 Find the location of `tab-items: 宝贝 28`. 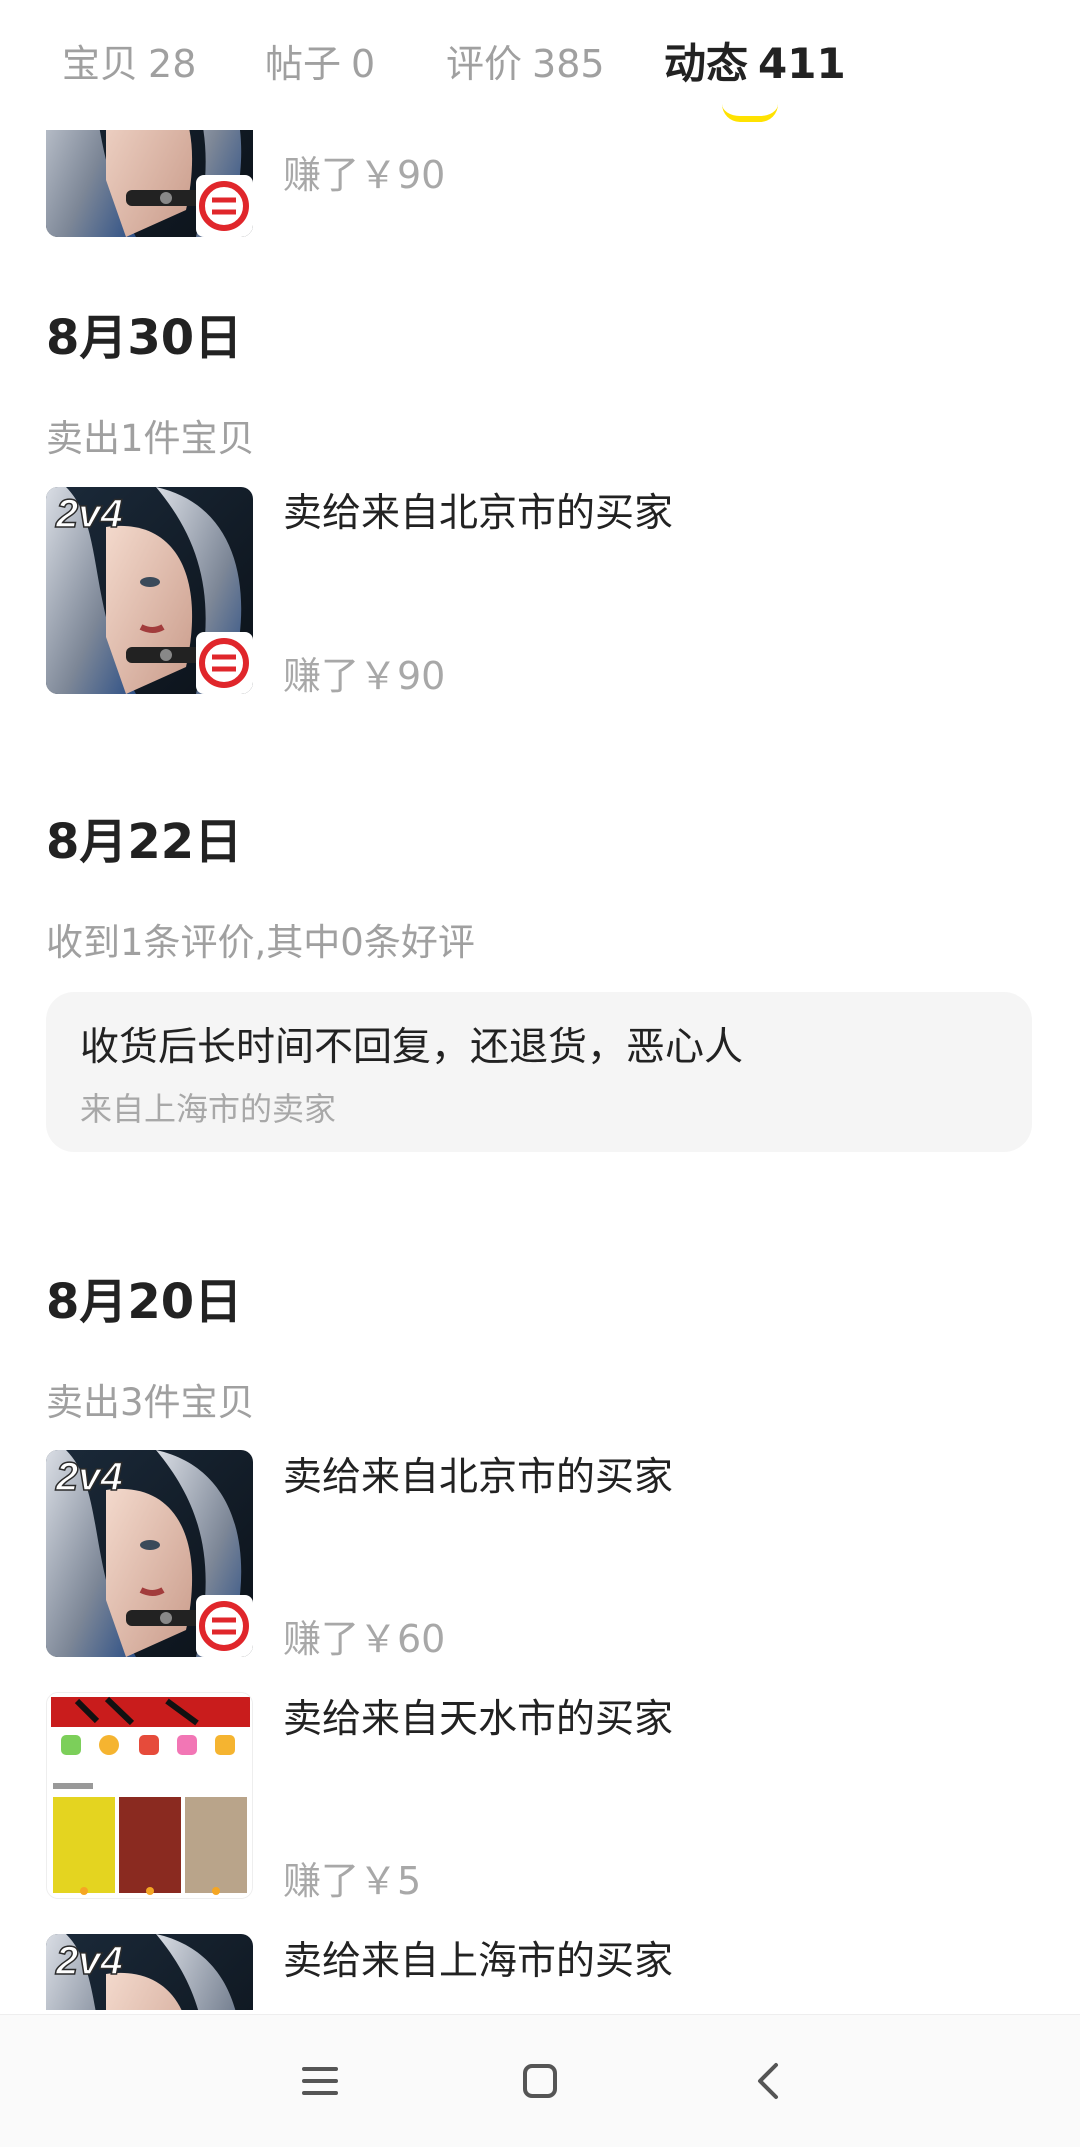

tab-items: 宝贝 28 is located at coordinates (129, 64).